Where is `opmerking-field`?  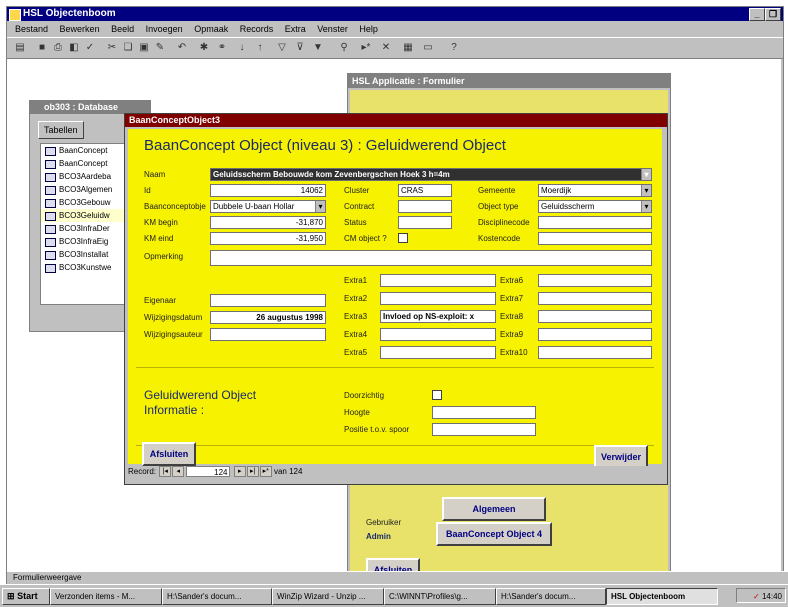 opmerking-field is located at coordinates (431, 258).